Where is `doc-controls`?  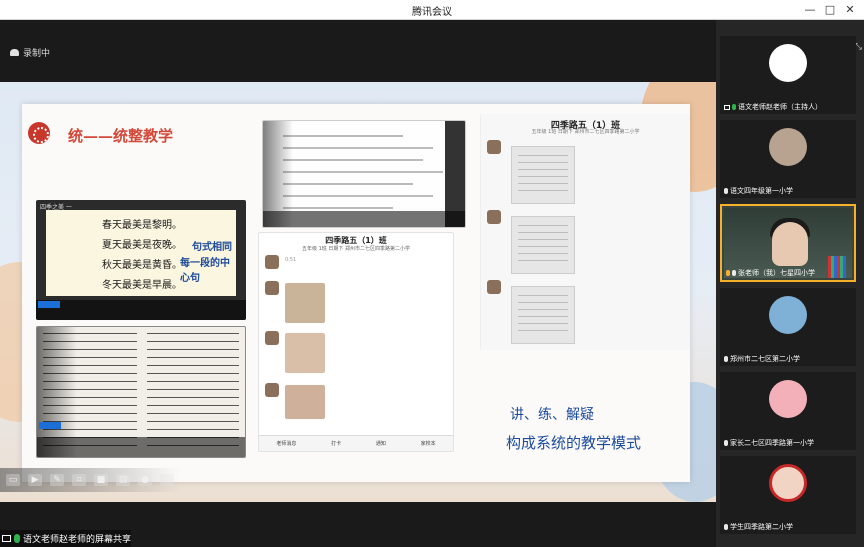
doc-controls is located at coordinates (364, 219).